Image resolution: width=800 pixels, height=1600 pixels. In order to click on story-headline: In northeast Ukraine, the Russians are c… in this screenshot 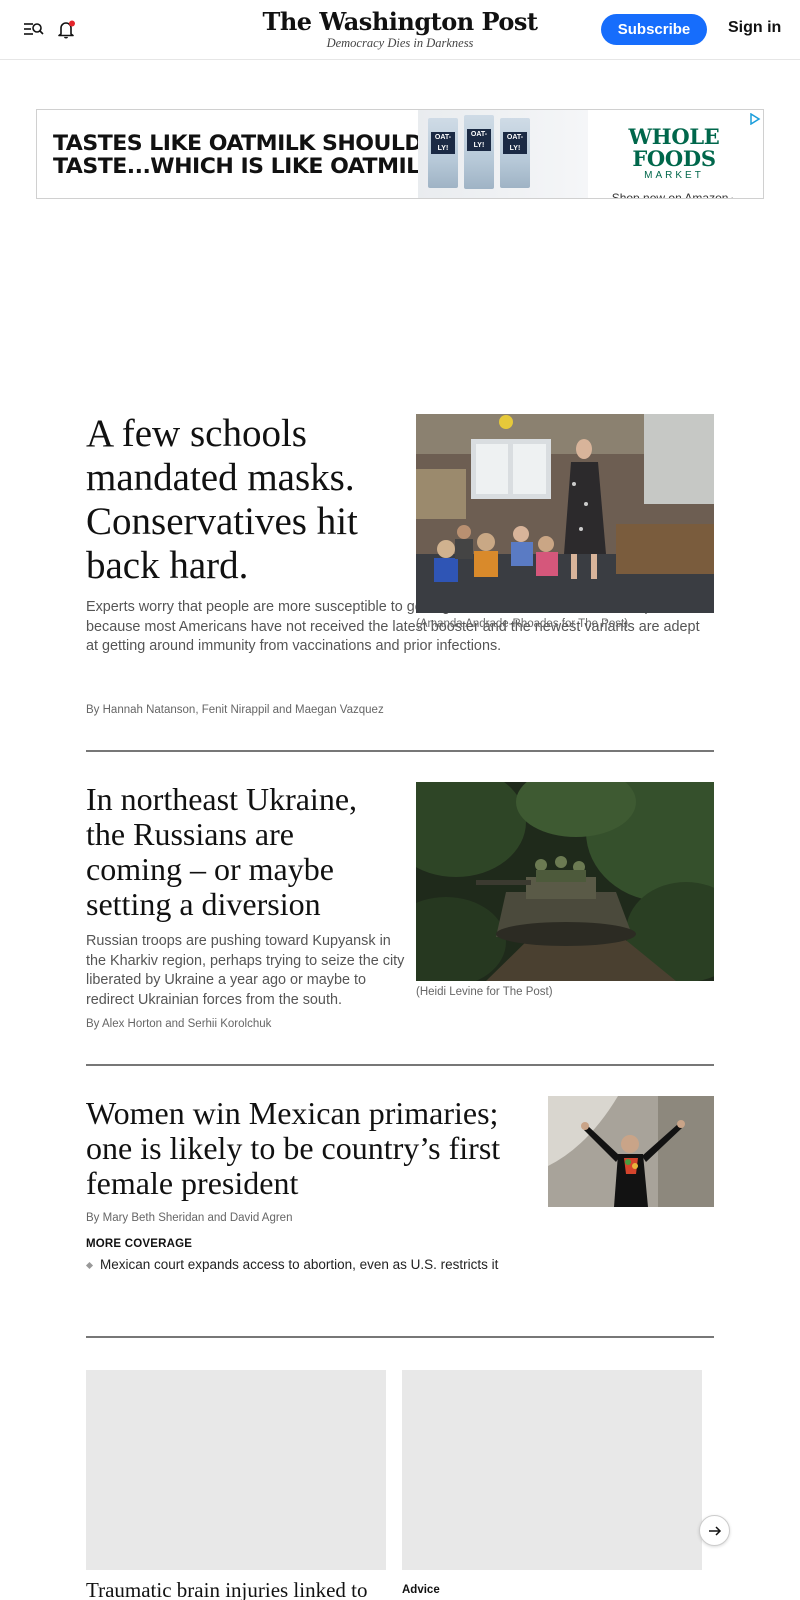, I will do `click(241, 852)`.